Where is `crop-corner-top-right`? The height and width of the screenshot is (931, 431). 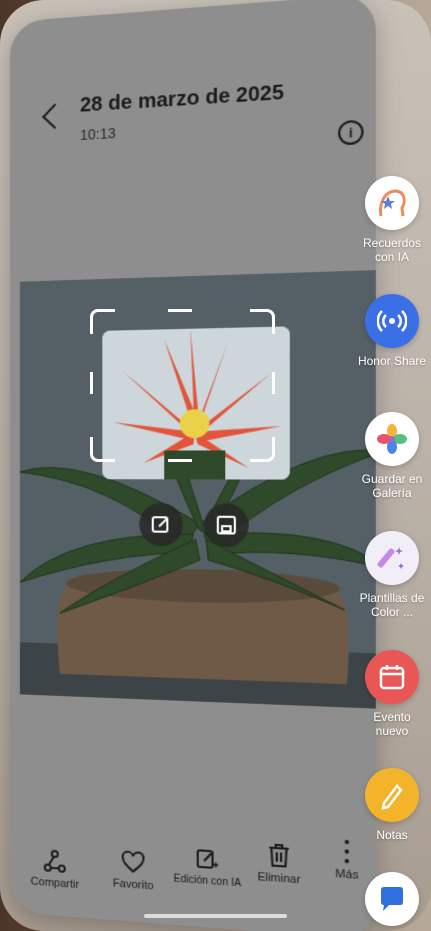
crop-corner-top-right is located at coordinates (262, 321).